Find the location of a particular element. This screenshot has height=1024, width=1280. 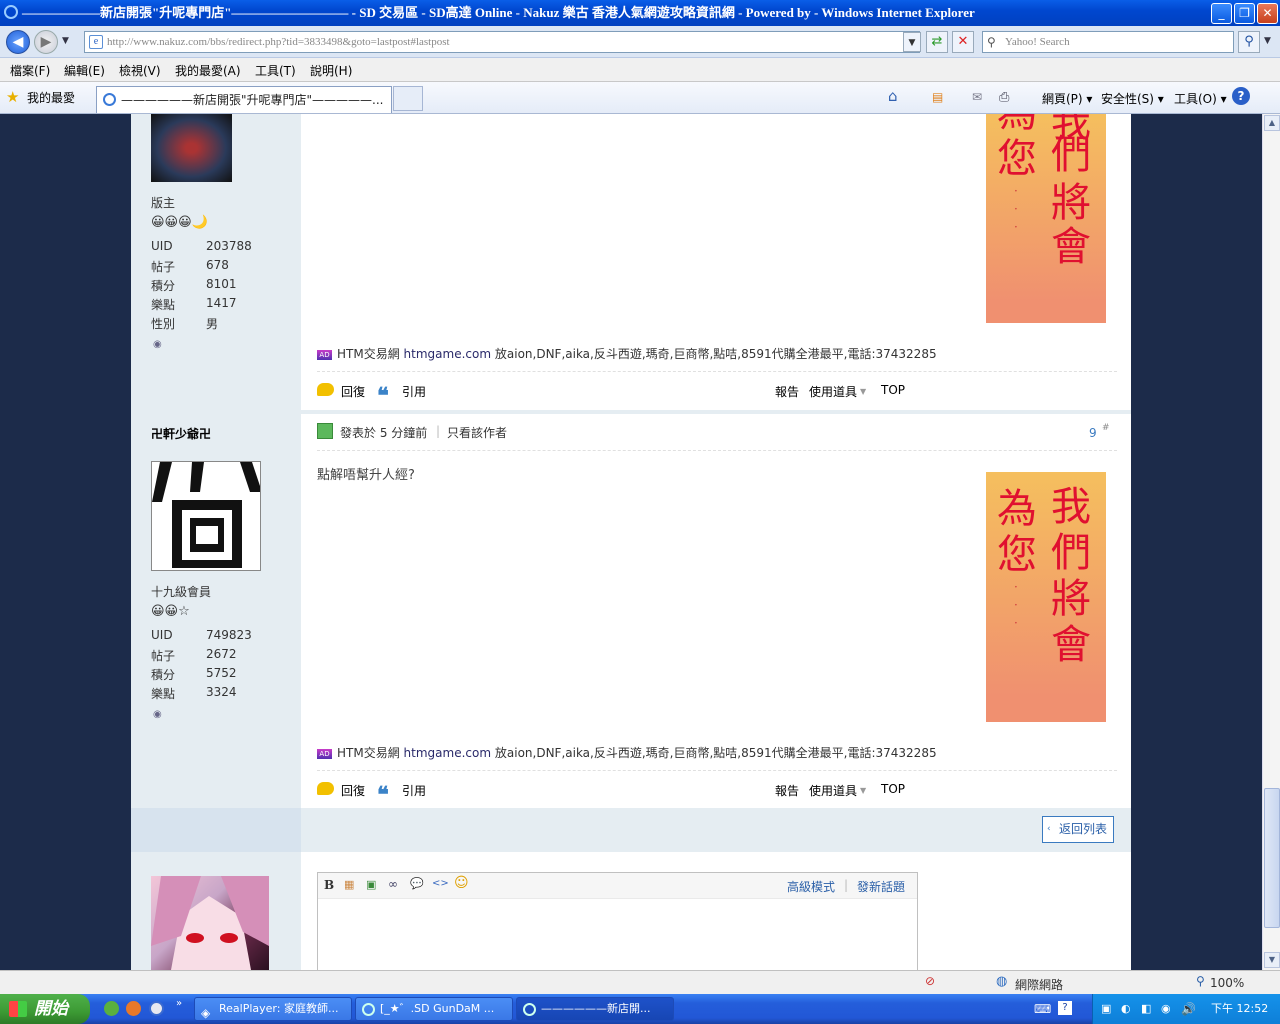

clock: 下午 12:52 is located at coordinates (1239, 1009).